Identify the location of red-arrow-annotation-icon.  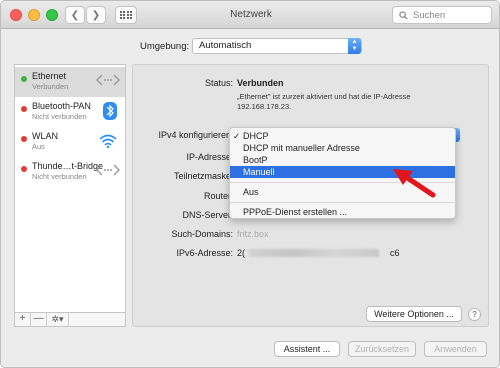
(414, 183).